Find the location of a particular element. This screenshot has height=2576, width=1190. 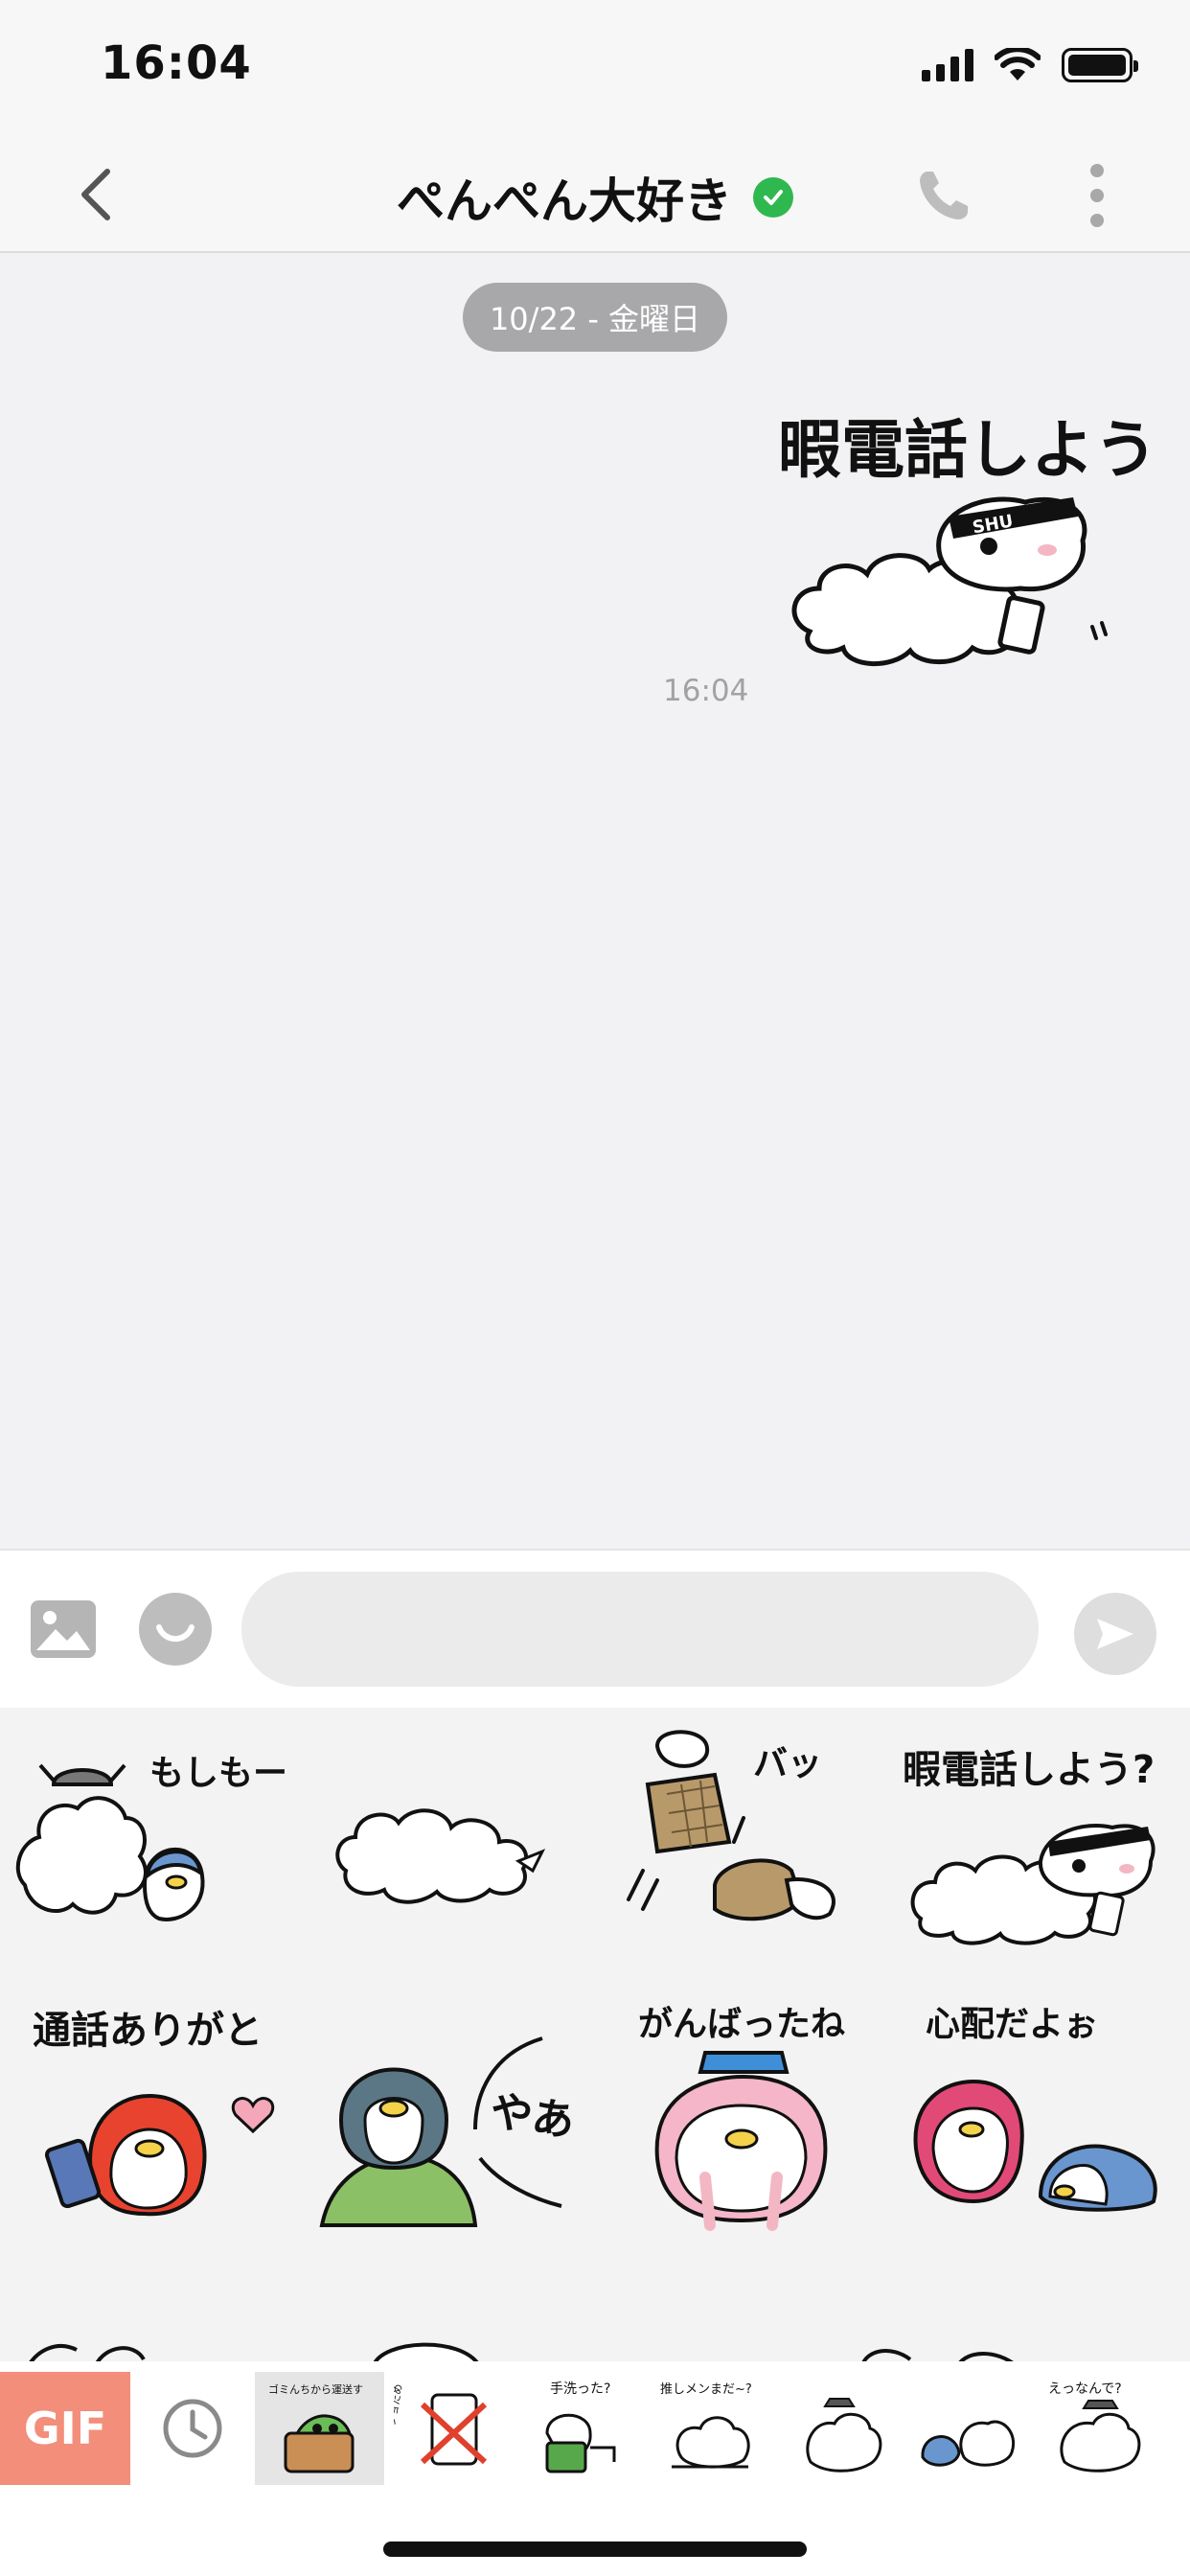

emoji-button is located at coordinates (175, 1629).